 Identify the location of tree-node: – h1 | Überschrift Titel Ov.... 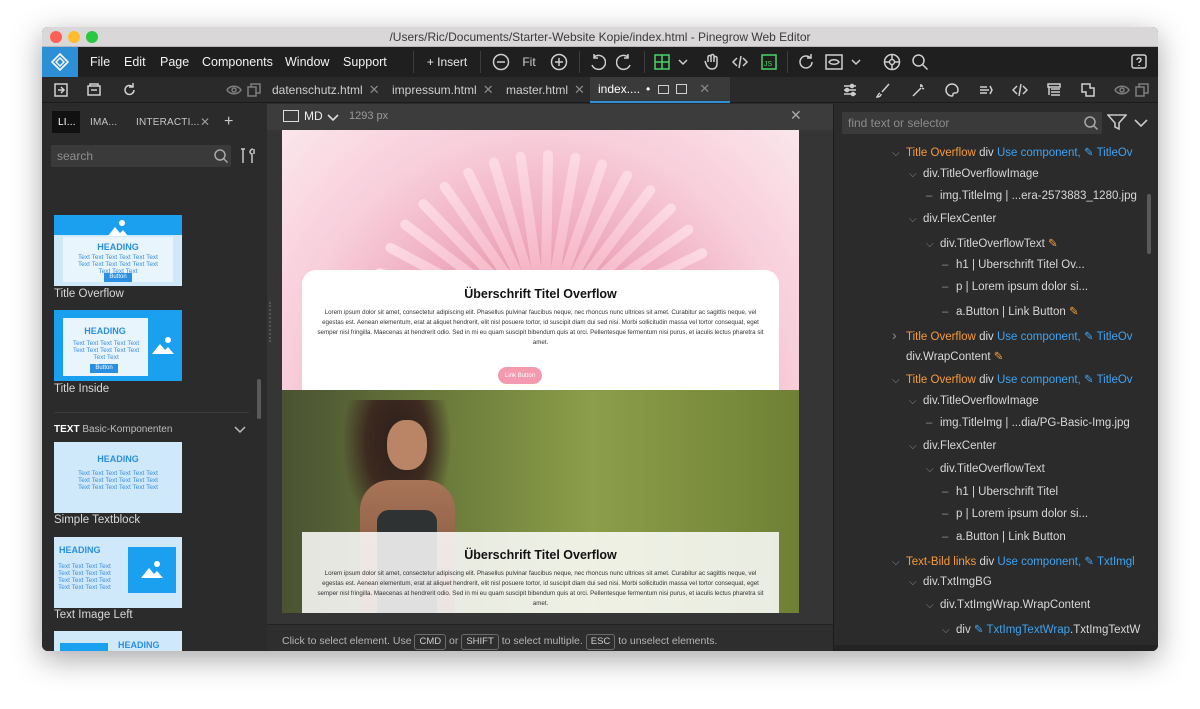
(1050, 270).